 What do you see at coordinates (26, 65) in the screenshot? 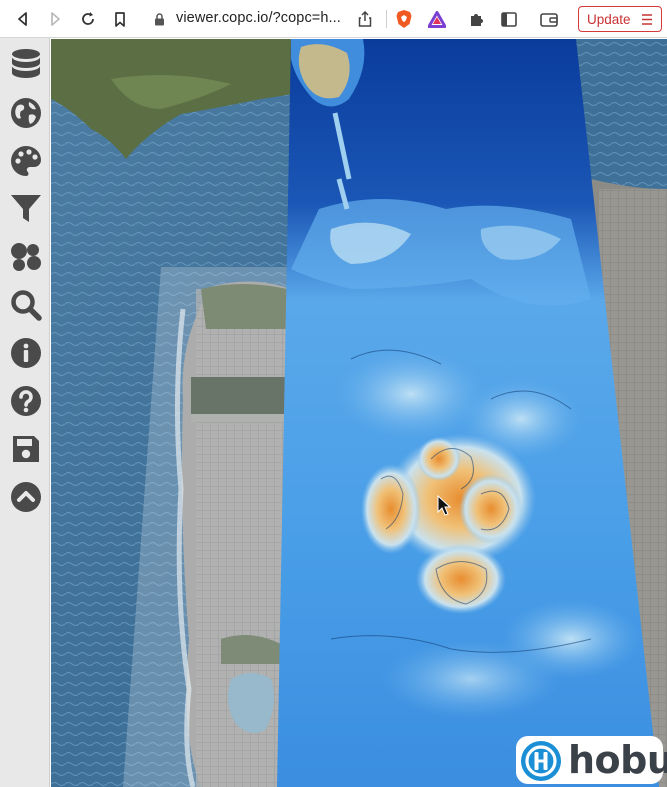
I see `database-icon` at bounding box center [26, 65].